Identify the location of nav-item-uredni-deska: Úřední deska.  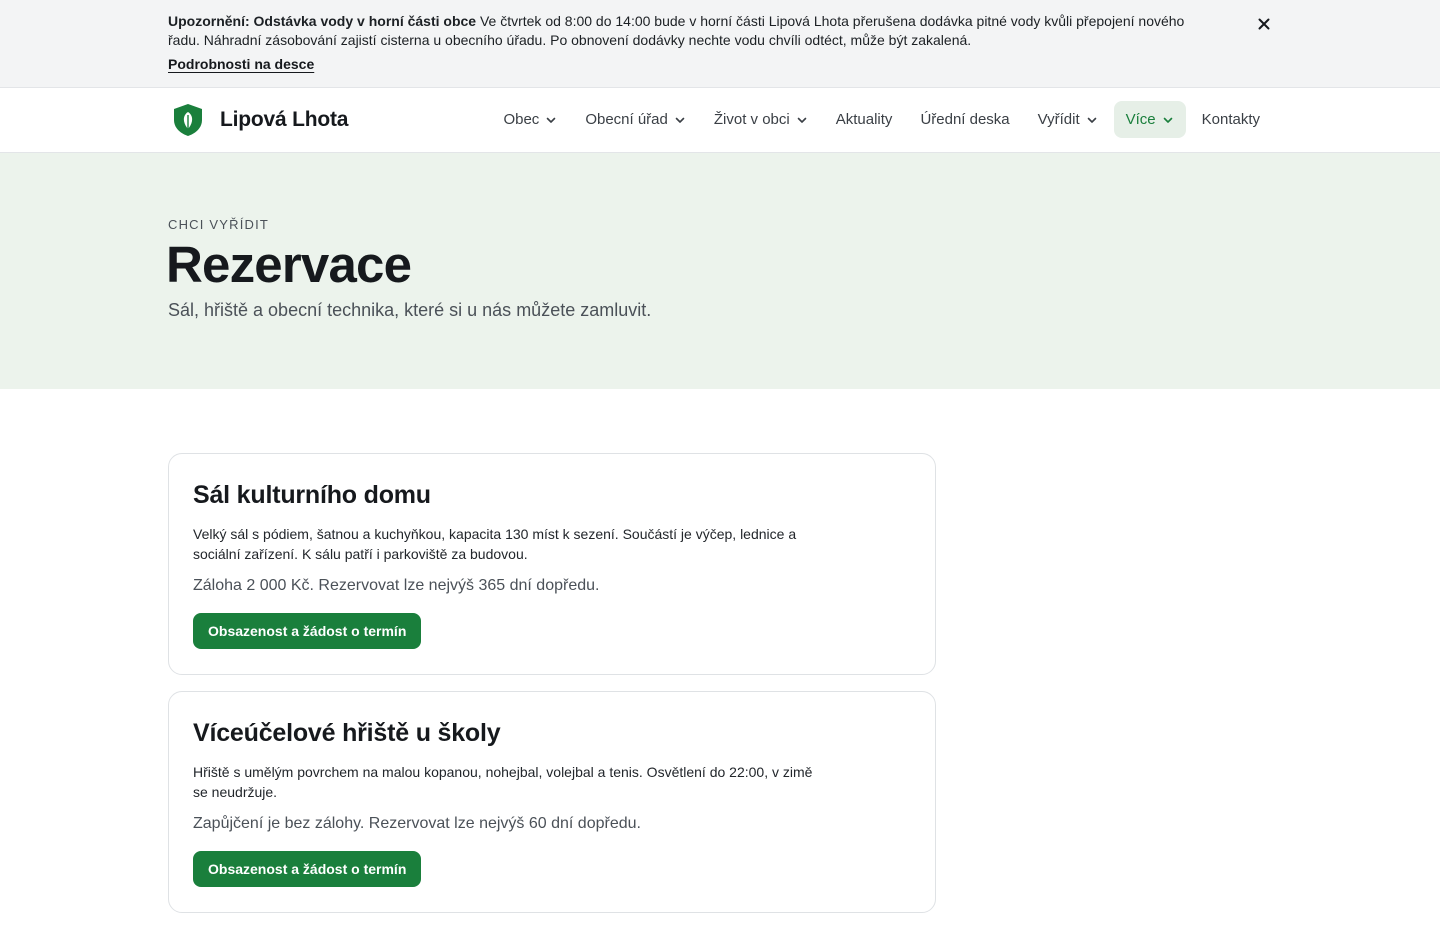
(964, 119).